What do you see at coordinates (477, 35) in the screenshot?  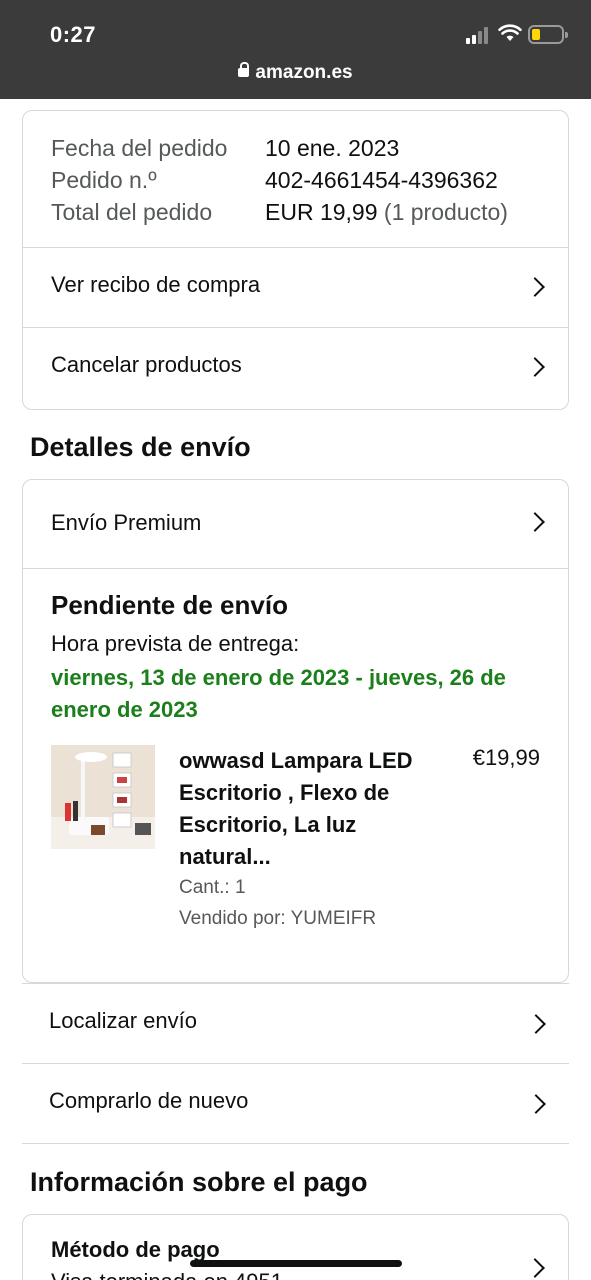 I see `cellular-signal-icon` at bounding box center [477, 35].